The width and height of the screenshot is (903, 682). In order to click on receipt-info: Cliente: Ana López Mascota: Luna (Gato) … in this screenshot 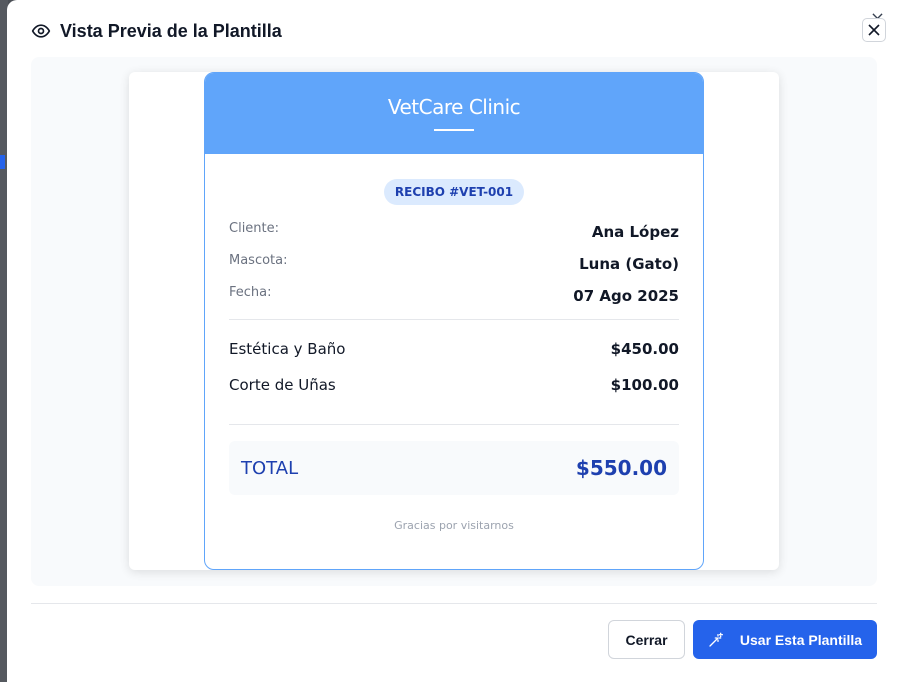, I will do `click(454, 269)`.